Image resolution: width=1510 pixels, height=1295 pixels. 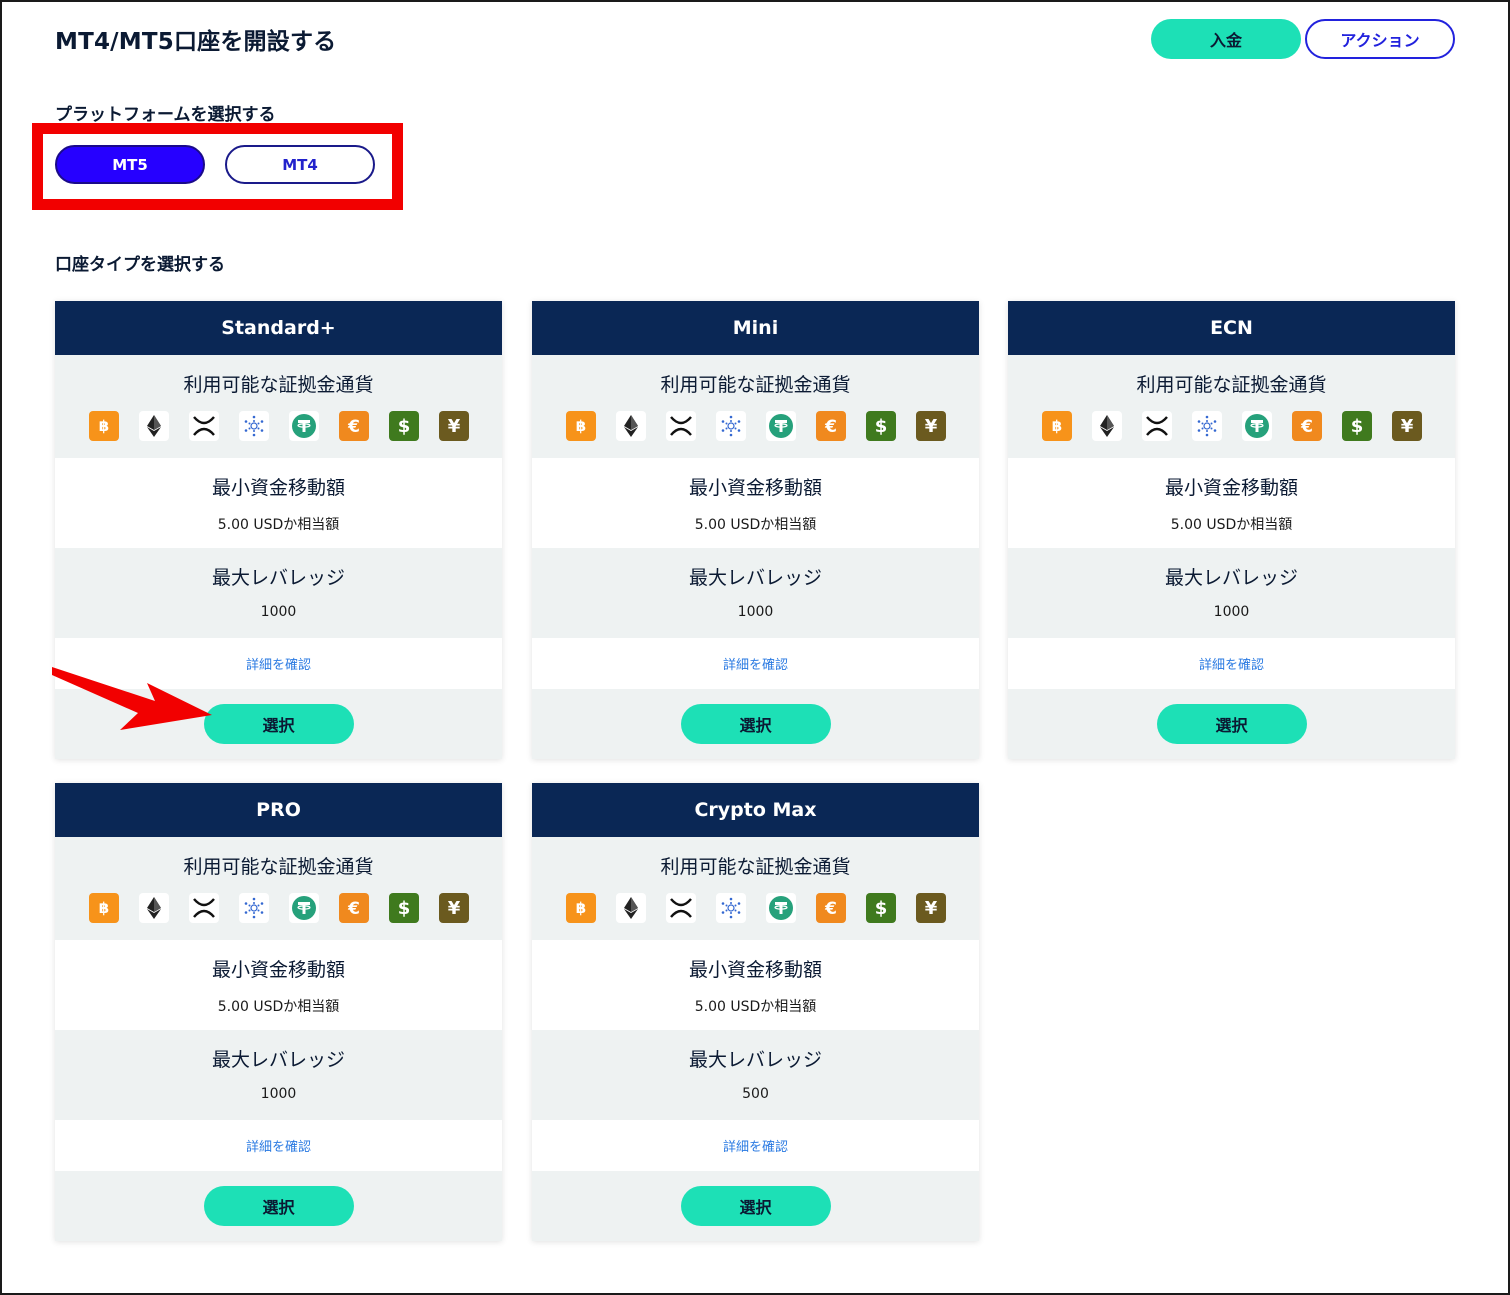 What do you see at coordinates (1156, 426) in the screenshot?
I see `xrp-icon` at bounding box center [1156, 426].